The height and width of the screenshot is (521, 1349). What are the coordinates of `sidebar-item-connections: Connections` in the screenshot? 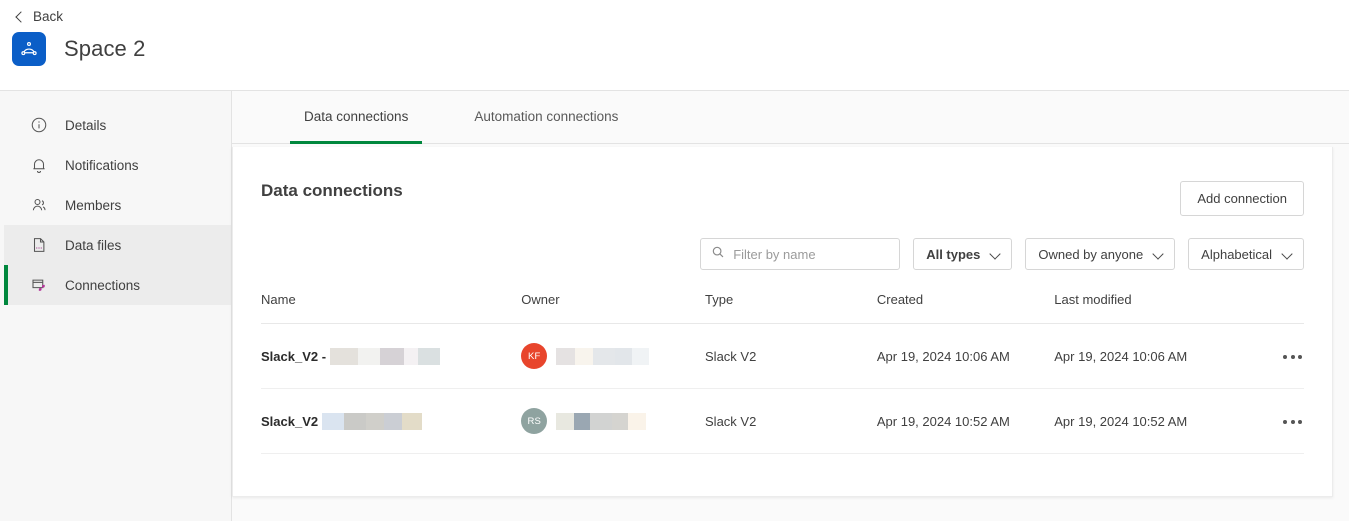 It's located at (117, 285).